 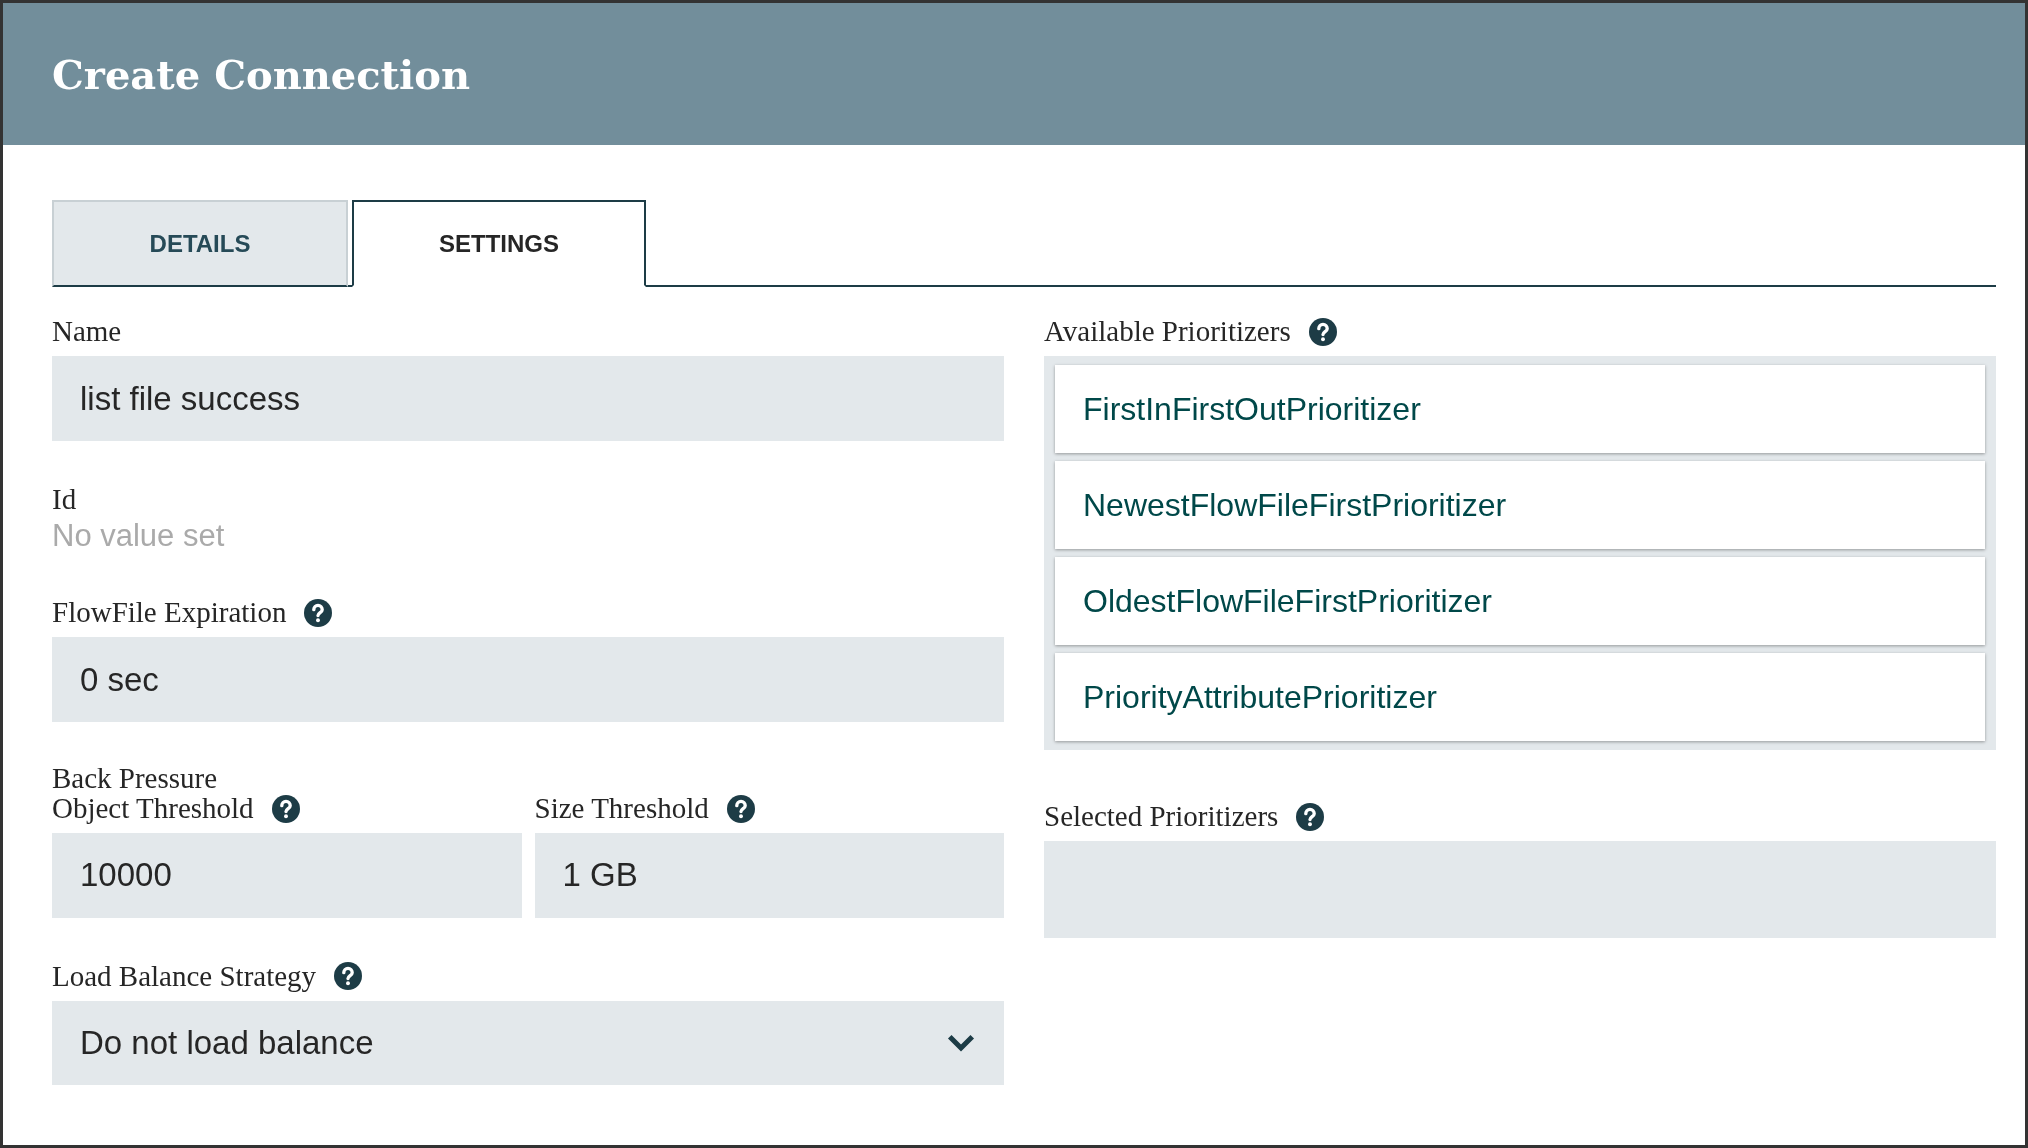 What do you see at coordinates (135, 778) in the screenshot?
I see `field-label: Back Pressure` at bounding box center [135, 778].